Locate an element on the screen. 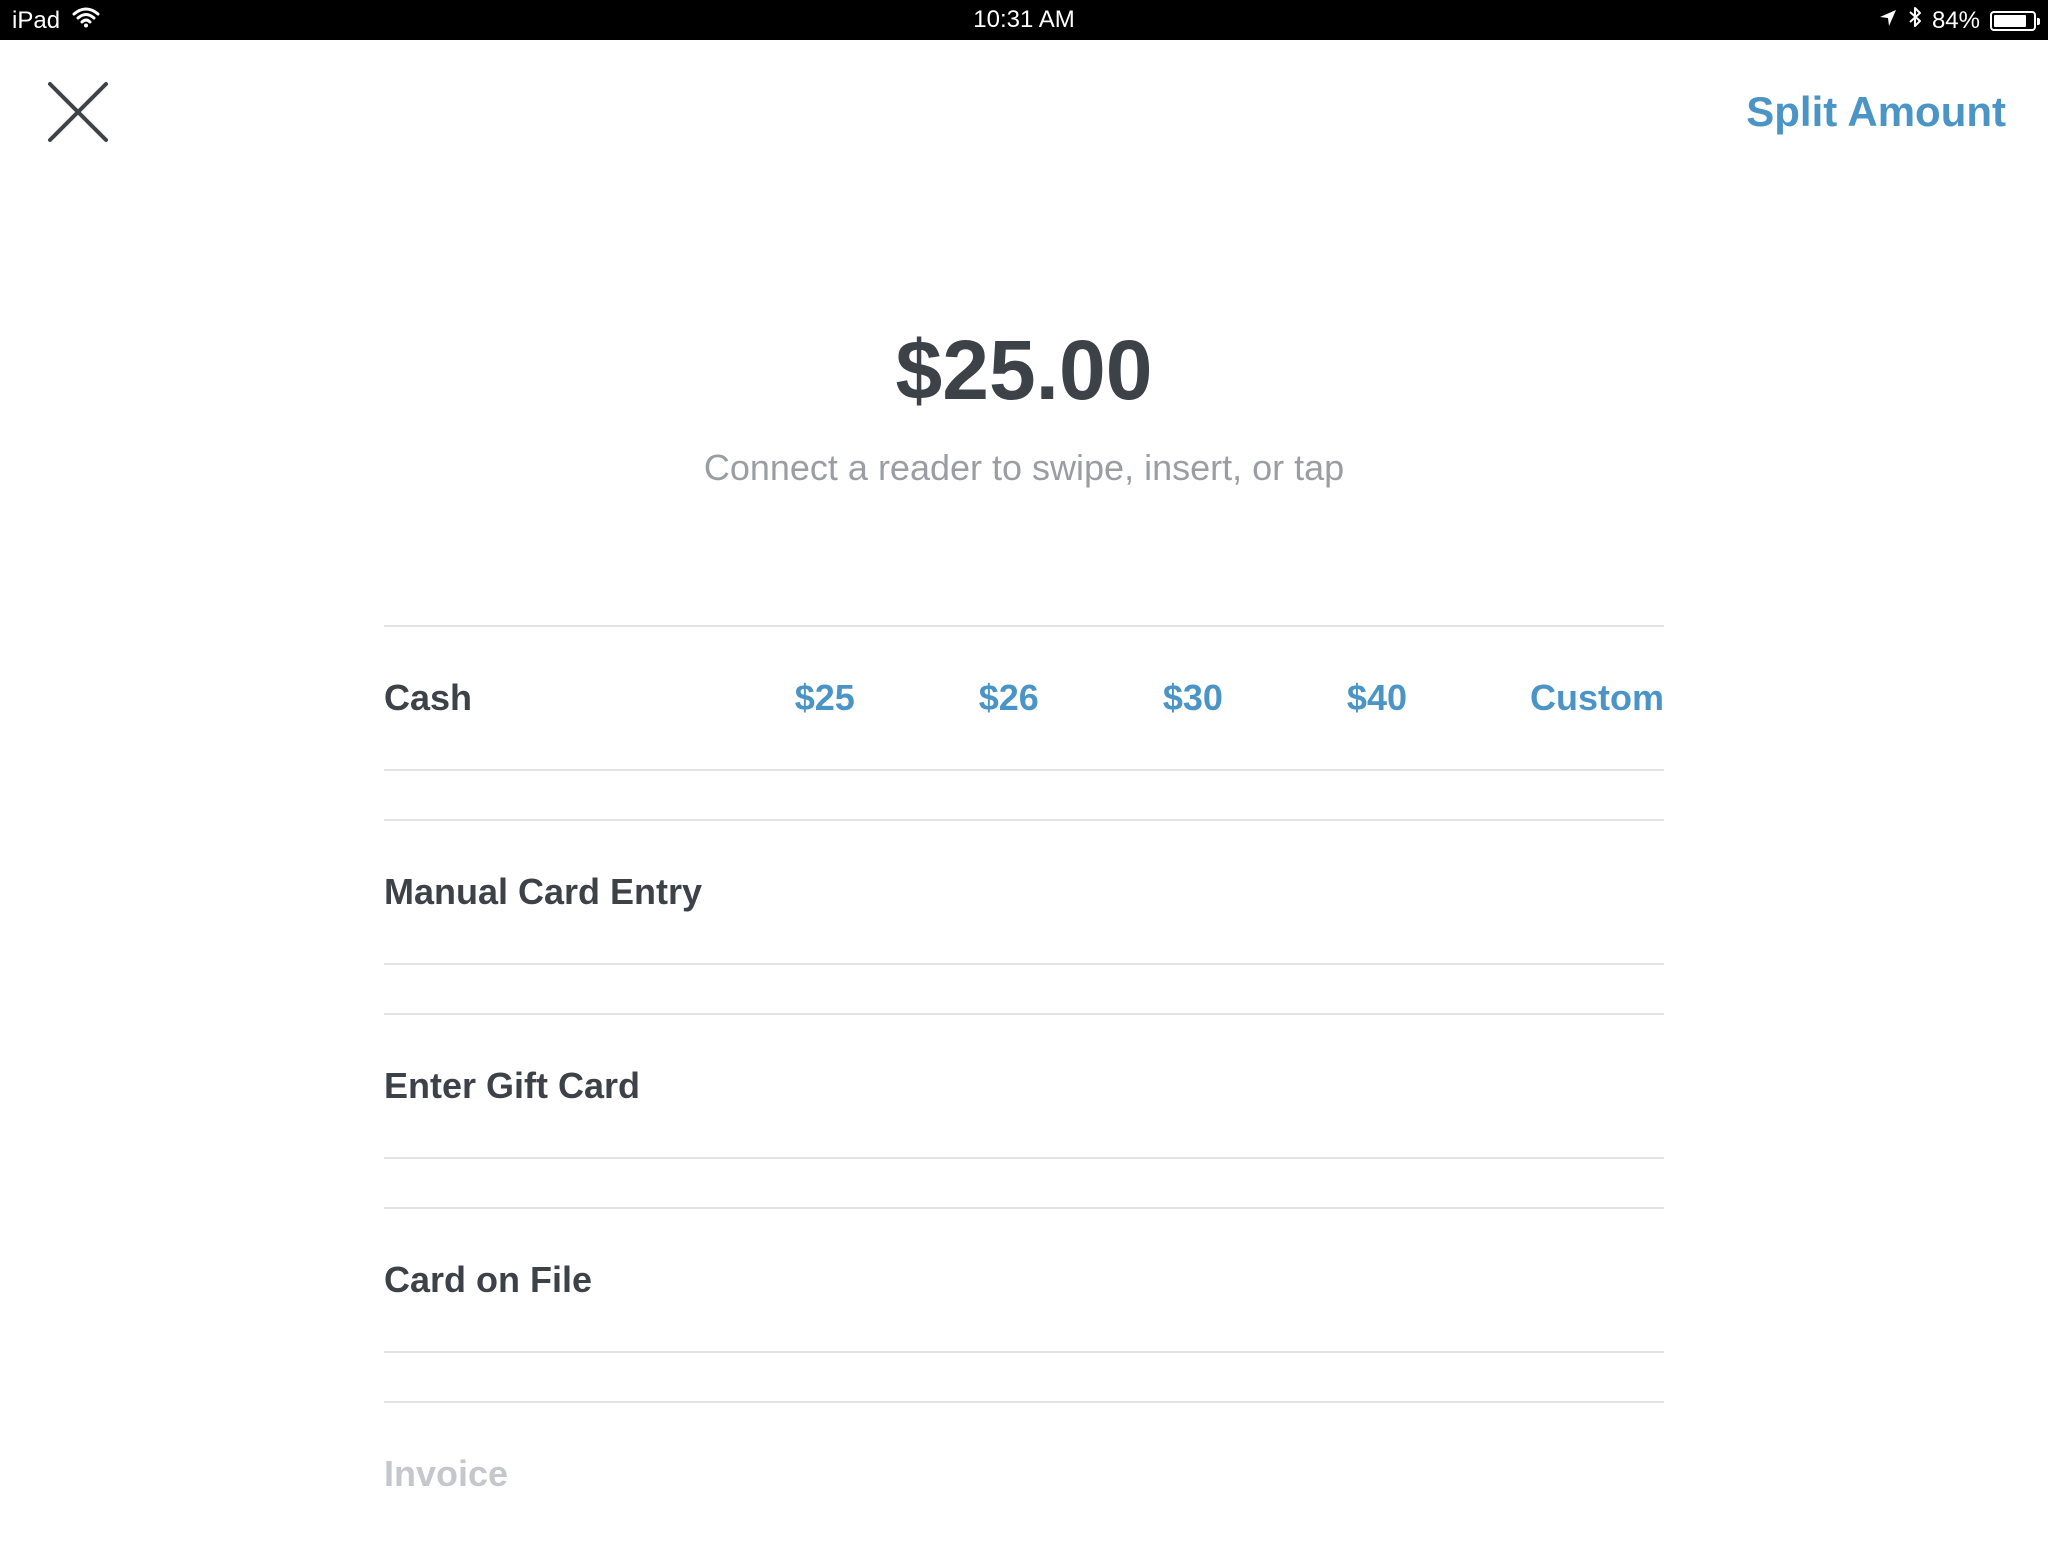 The width and height of the screenshot is (2048, 1545). gift-card-row: Enter Gift Card is located at coordinates (1024, 1086).